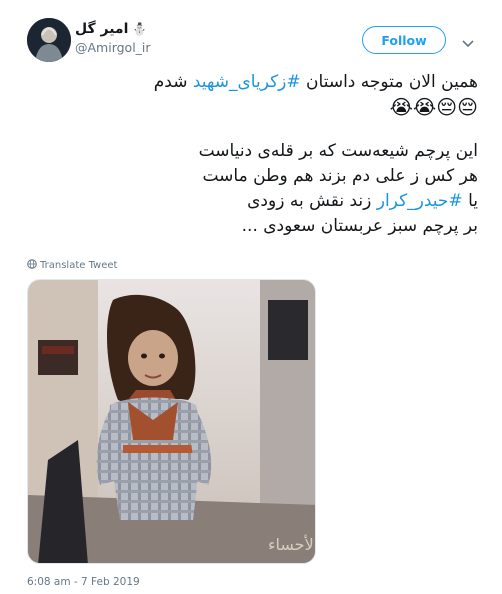 The width and height of the screenshot is (502, 594). I want to click on hashtag-link: #حیدر_کرار, so click(420, 201).